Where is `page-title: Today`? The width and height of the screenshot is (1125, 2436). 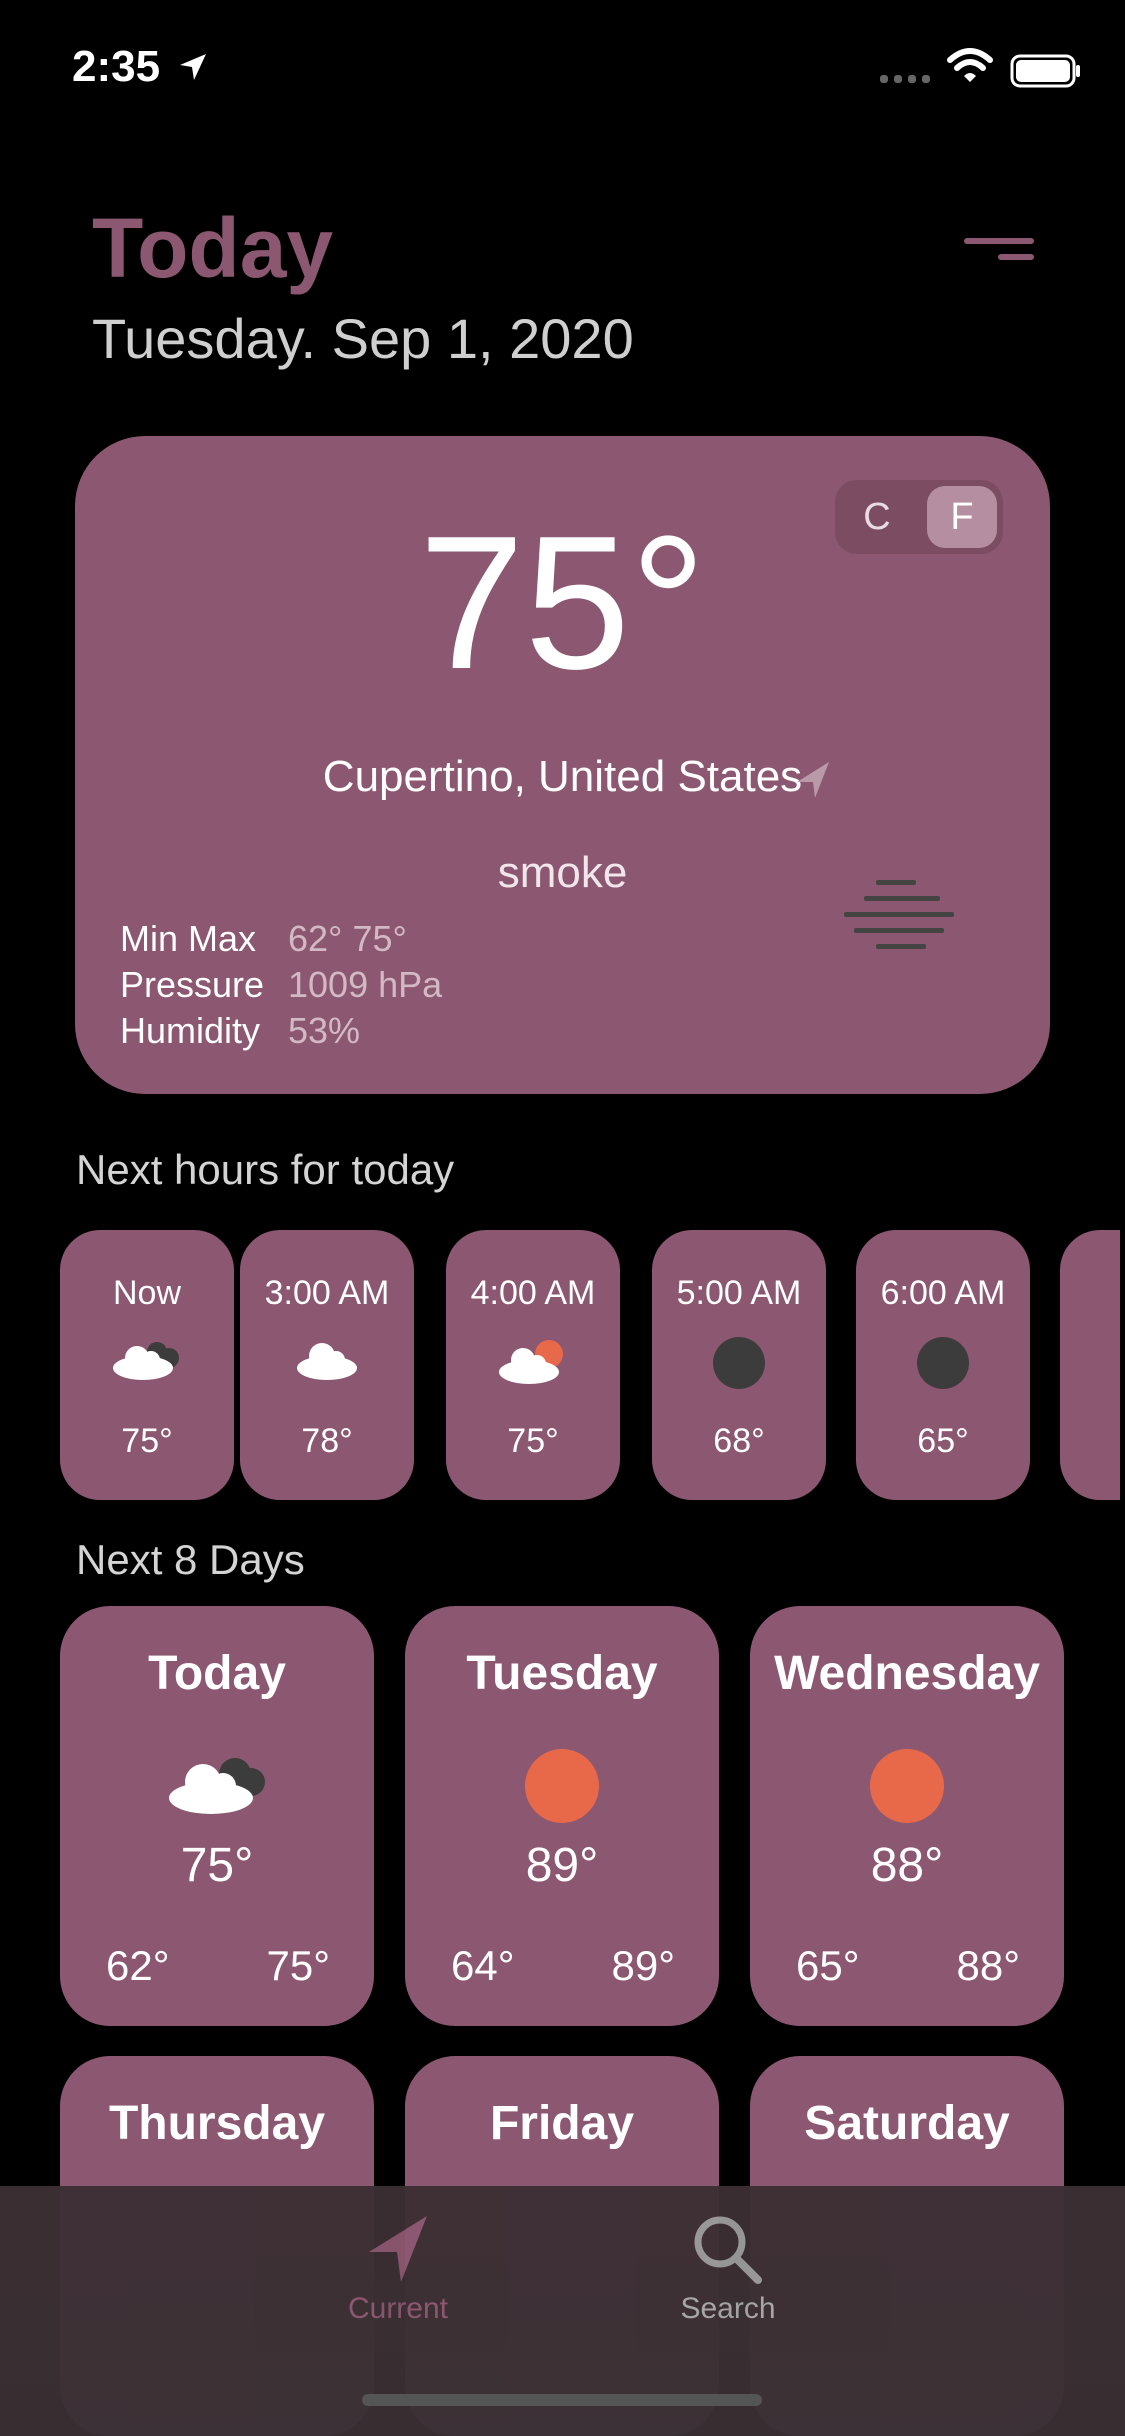
page-title: Today is located at coordinates (213, 248).